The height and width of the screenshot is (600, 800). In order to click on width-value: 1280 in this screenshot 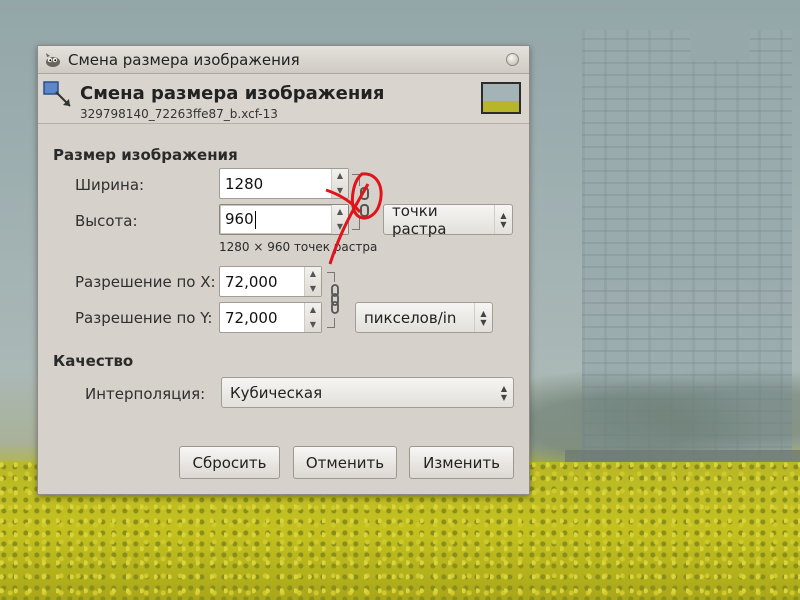, I will do `click(244, 183)`.